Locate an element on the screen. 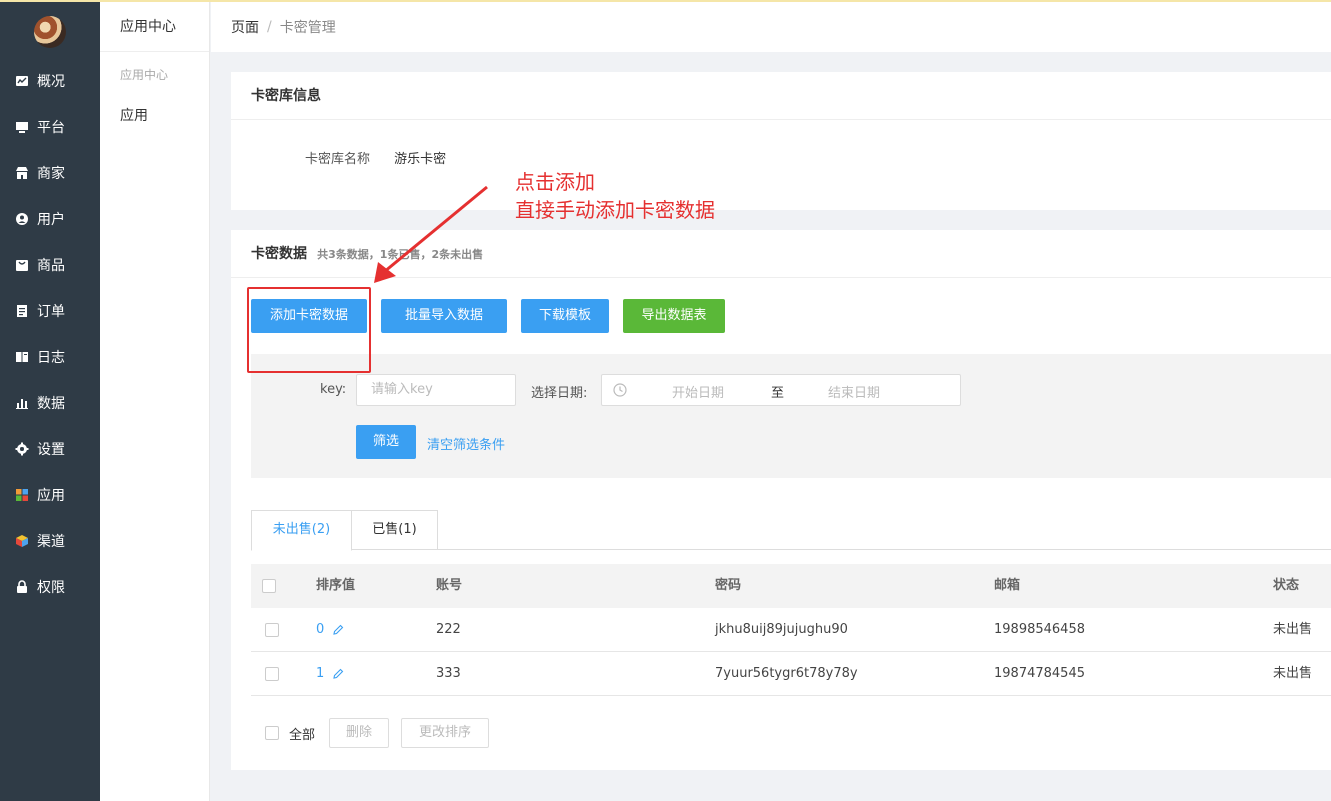 This screenshot has width=1331, height=801. nav-label: 商品 is located at coordinates (51, 266).